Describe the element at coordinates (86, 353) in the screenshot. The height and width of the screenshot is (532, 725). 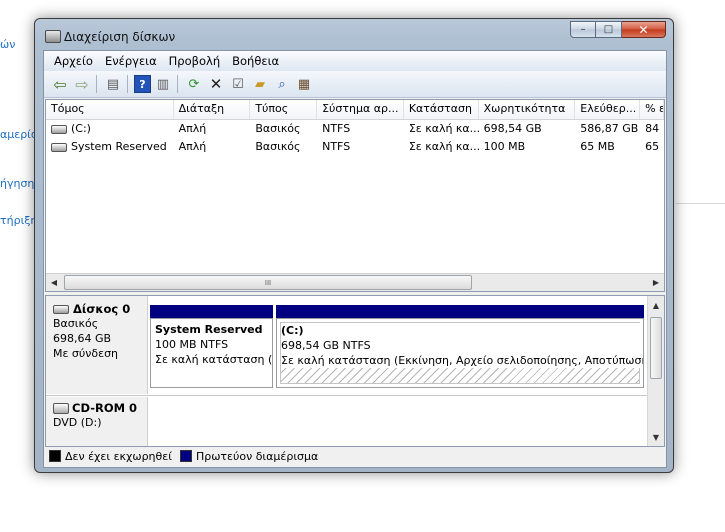
I see `disk-0-state: Με σύνδεση` at that location.